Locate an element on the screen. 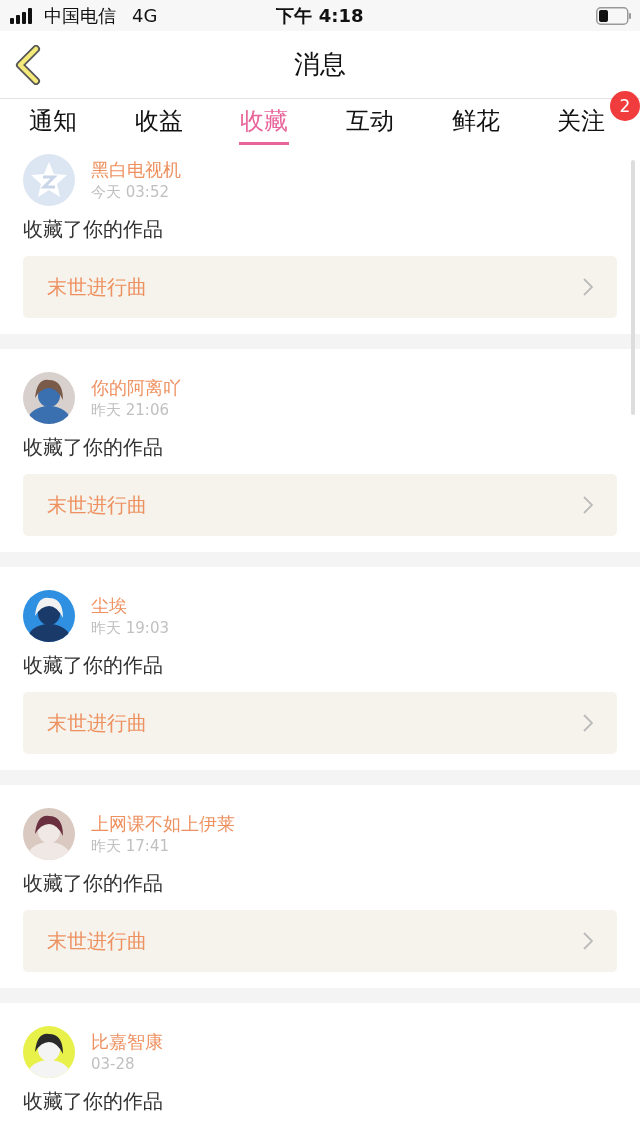 The width and height of the screenshot is (640, 1138). message-time: 今天 03:52 is located at coordinates (130, 192).